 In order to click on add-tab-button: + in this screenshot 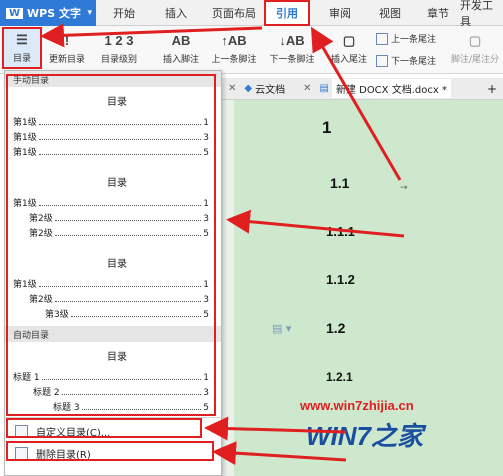, I will do `click(492, 89)`.